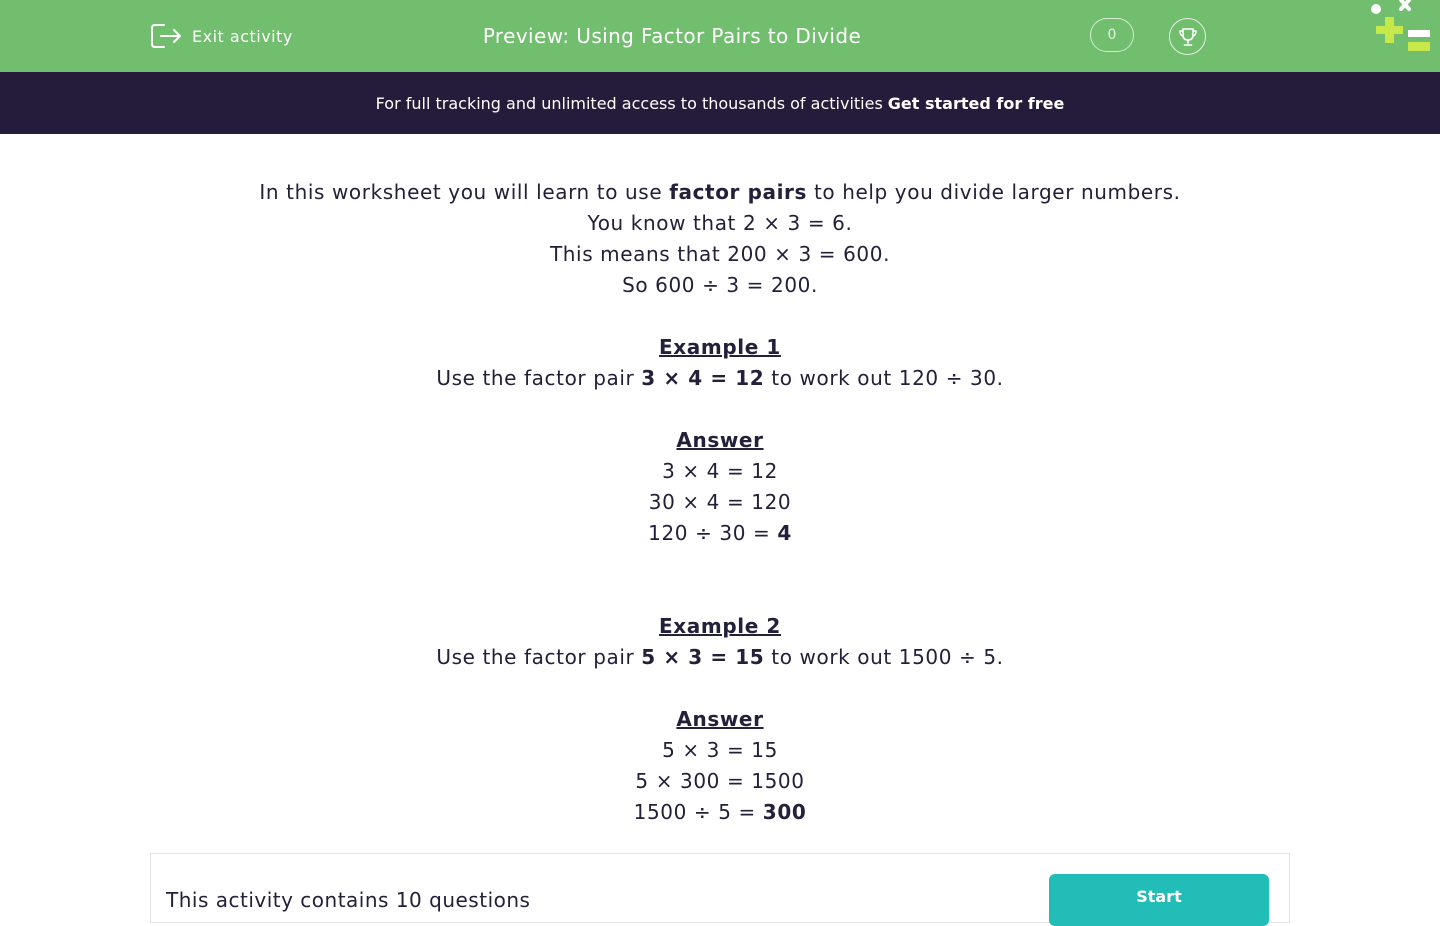 The image size is (1440, 926). I want to click on brand-logo, so click(1400, 25).